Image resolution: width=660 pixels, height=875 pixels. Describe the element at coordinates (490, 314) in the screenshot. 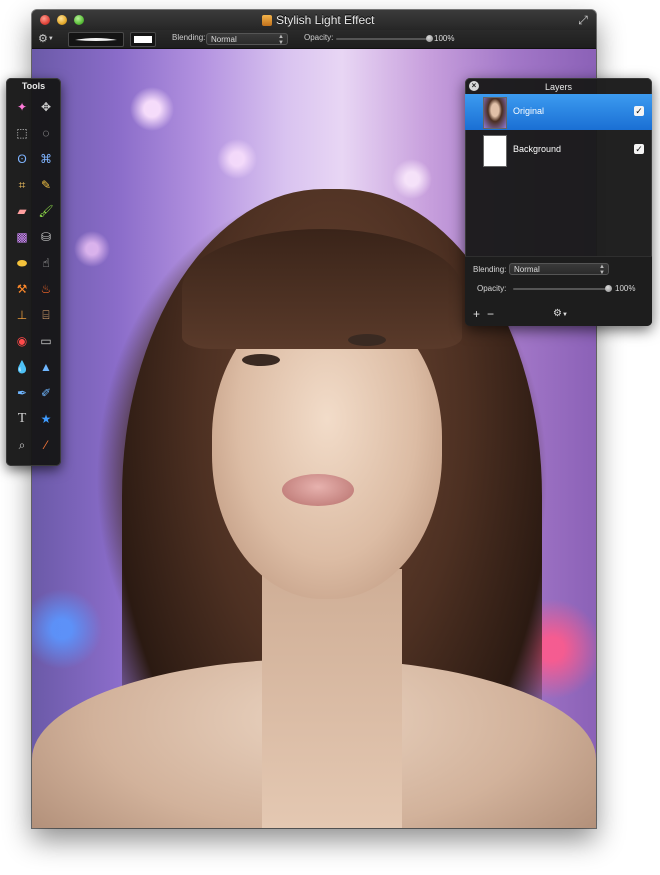

I see `remove-layer-button: −` at that location.